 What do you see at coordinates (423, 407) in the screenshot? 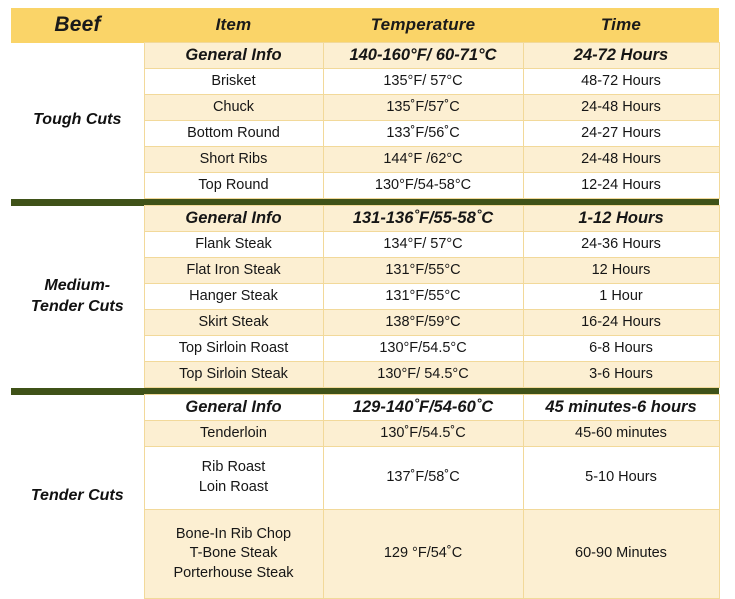
I see `temperature-cell: 129-140˚F/54-60˚C` at bounding box center [423, 407].